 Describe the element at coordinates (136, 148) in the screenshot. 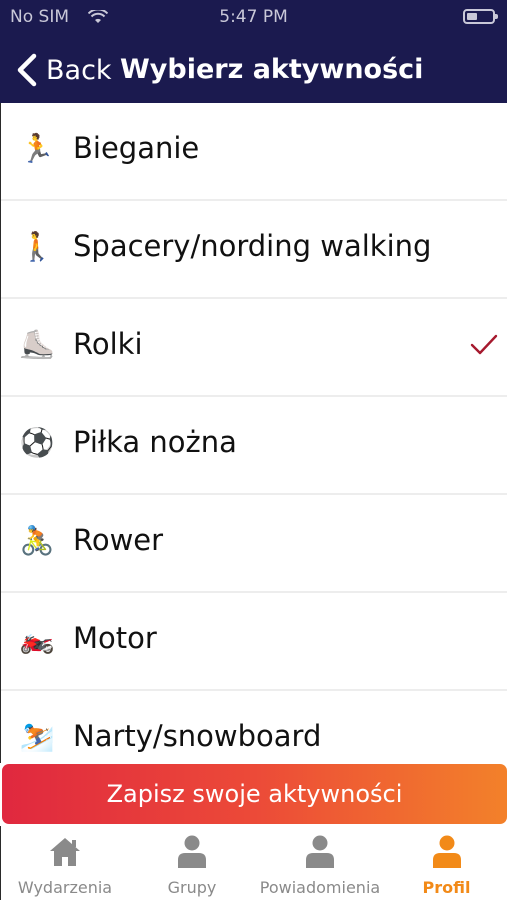

I see `activity-label: Bieganie` at that location.